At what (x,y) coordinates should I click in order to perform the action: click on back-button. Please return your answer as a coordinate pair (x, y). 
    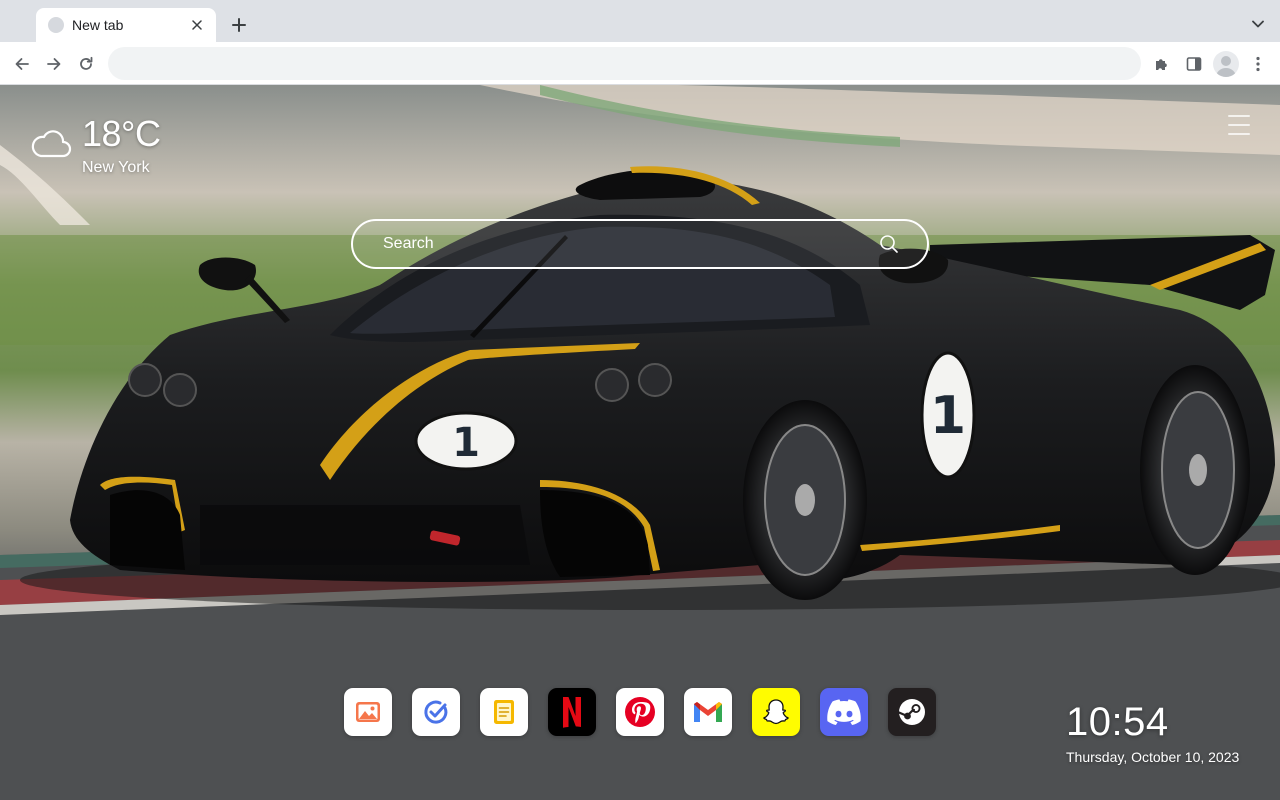
    Looking at the image, I should click on (22, 64).